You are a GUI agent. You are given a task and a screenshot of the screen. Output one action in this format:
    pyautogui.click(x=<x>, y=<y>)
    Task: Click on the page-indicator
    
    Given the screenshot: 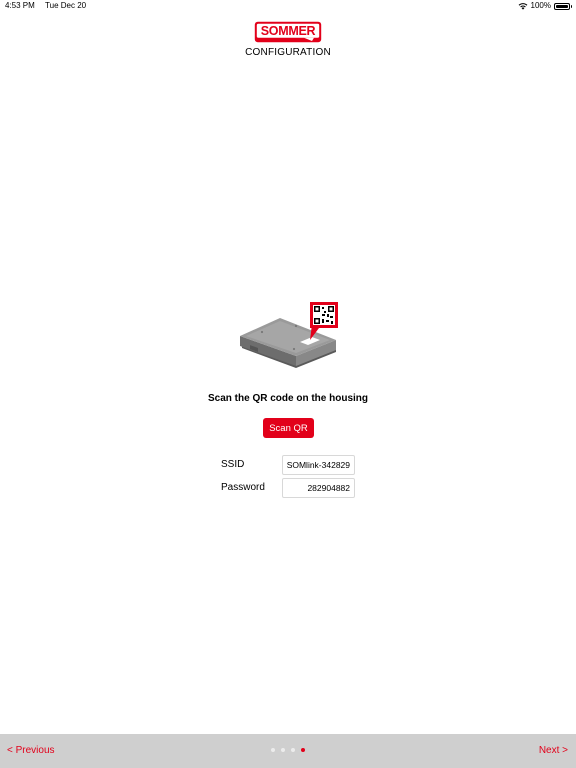 What is the action you would take?
    pyautogui.click(x=288, y=750)
    